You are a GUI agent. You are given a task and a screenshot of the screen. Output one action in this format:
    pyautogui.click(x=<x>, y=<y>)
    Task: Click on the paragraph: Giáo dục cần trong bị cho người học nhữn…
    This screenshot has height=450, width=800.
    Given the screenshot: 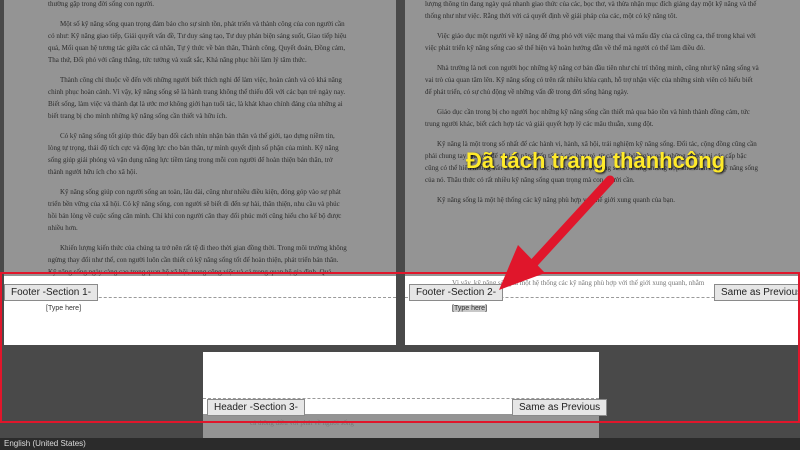 What is the action you would take?
    pyautogui.click(x=587, y=118)
    